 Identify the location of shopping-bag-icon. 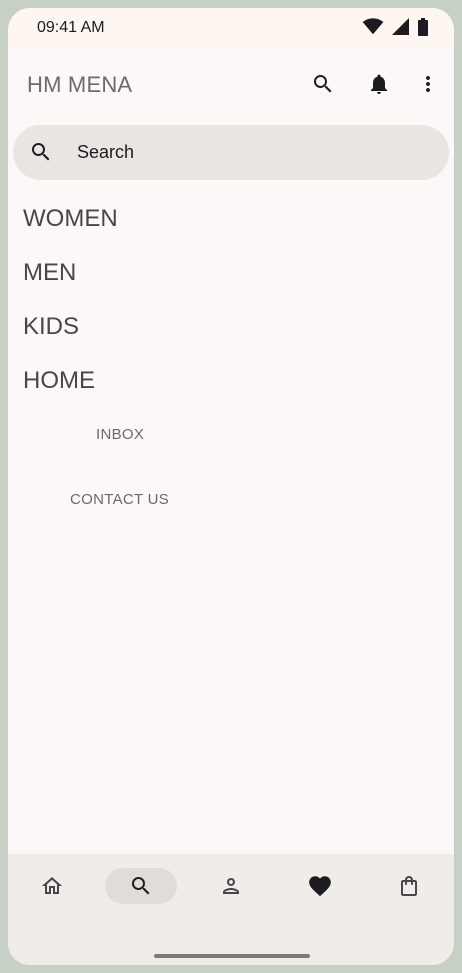
(409, 886).